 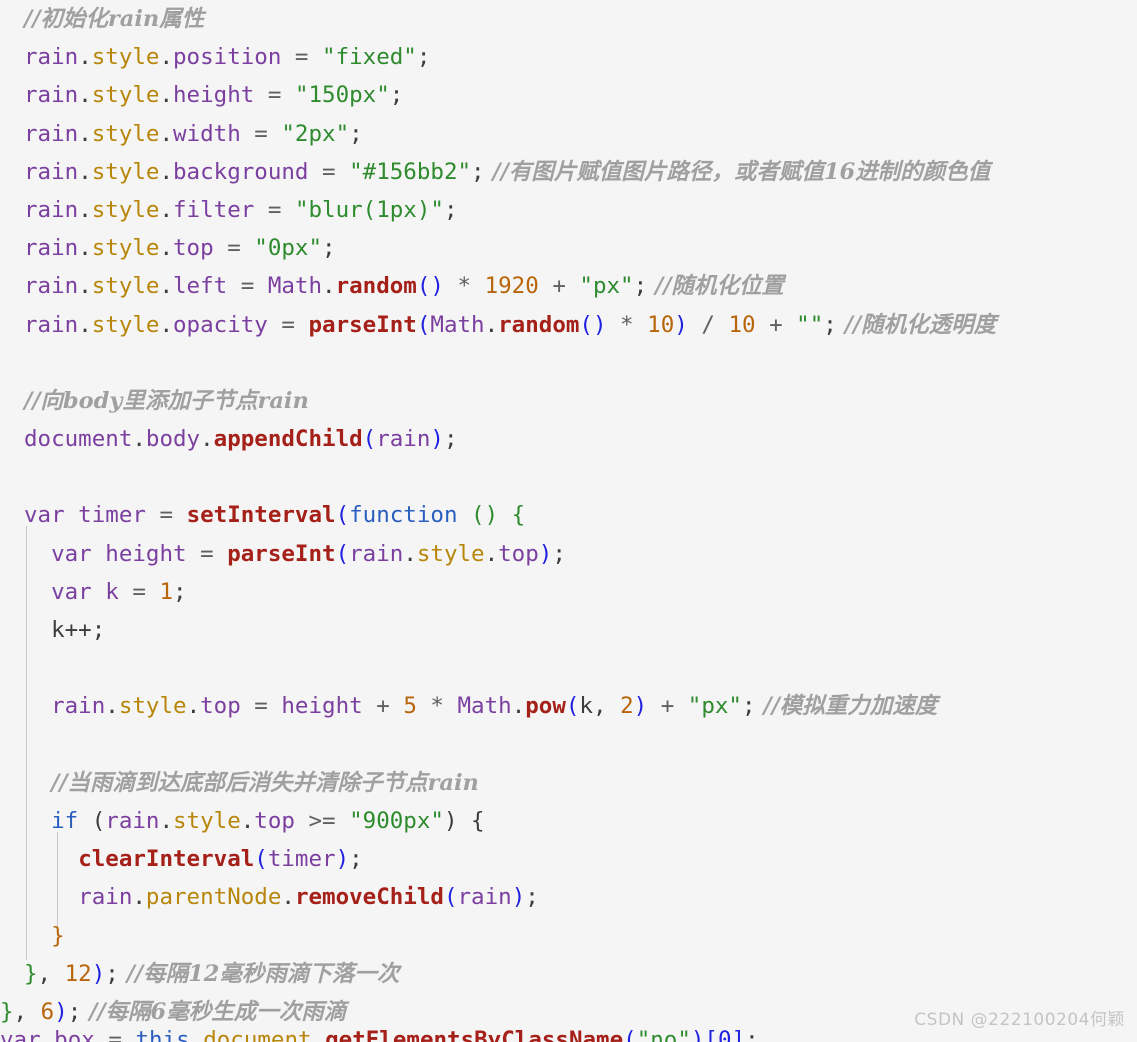 What do you see at coordinates (725, 1035) in the screenshot?
I see `token-index: [0]` at bounding box center [725, 1035].